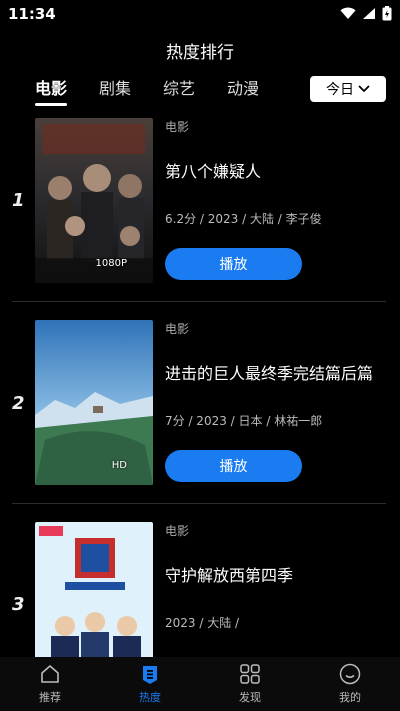  What do you see at coordinates (364, 89) in the screenshot?
I see `chevron-down-icon` at bounding box center [364, 89].